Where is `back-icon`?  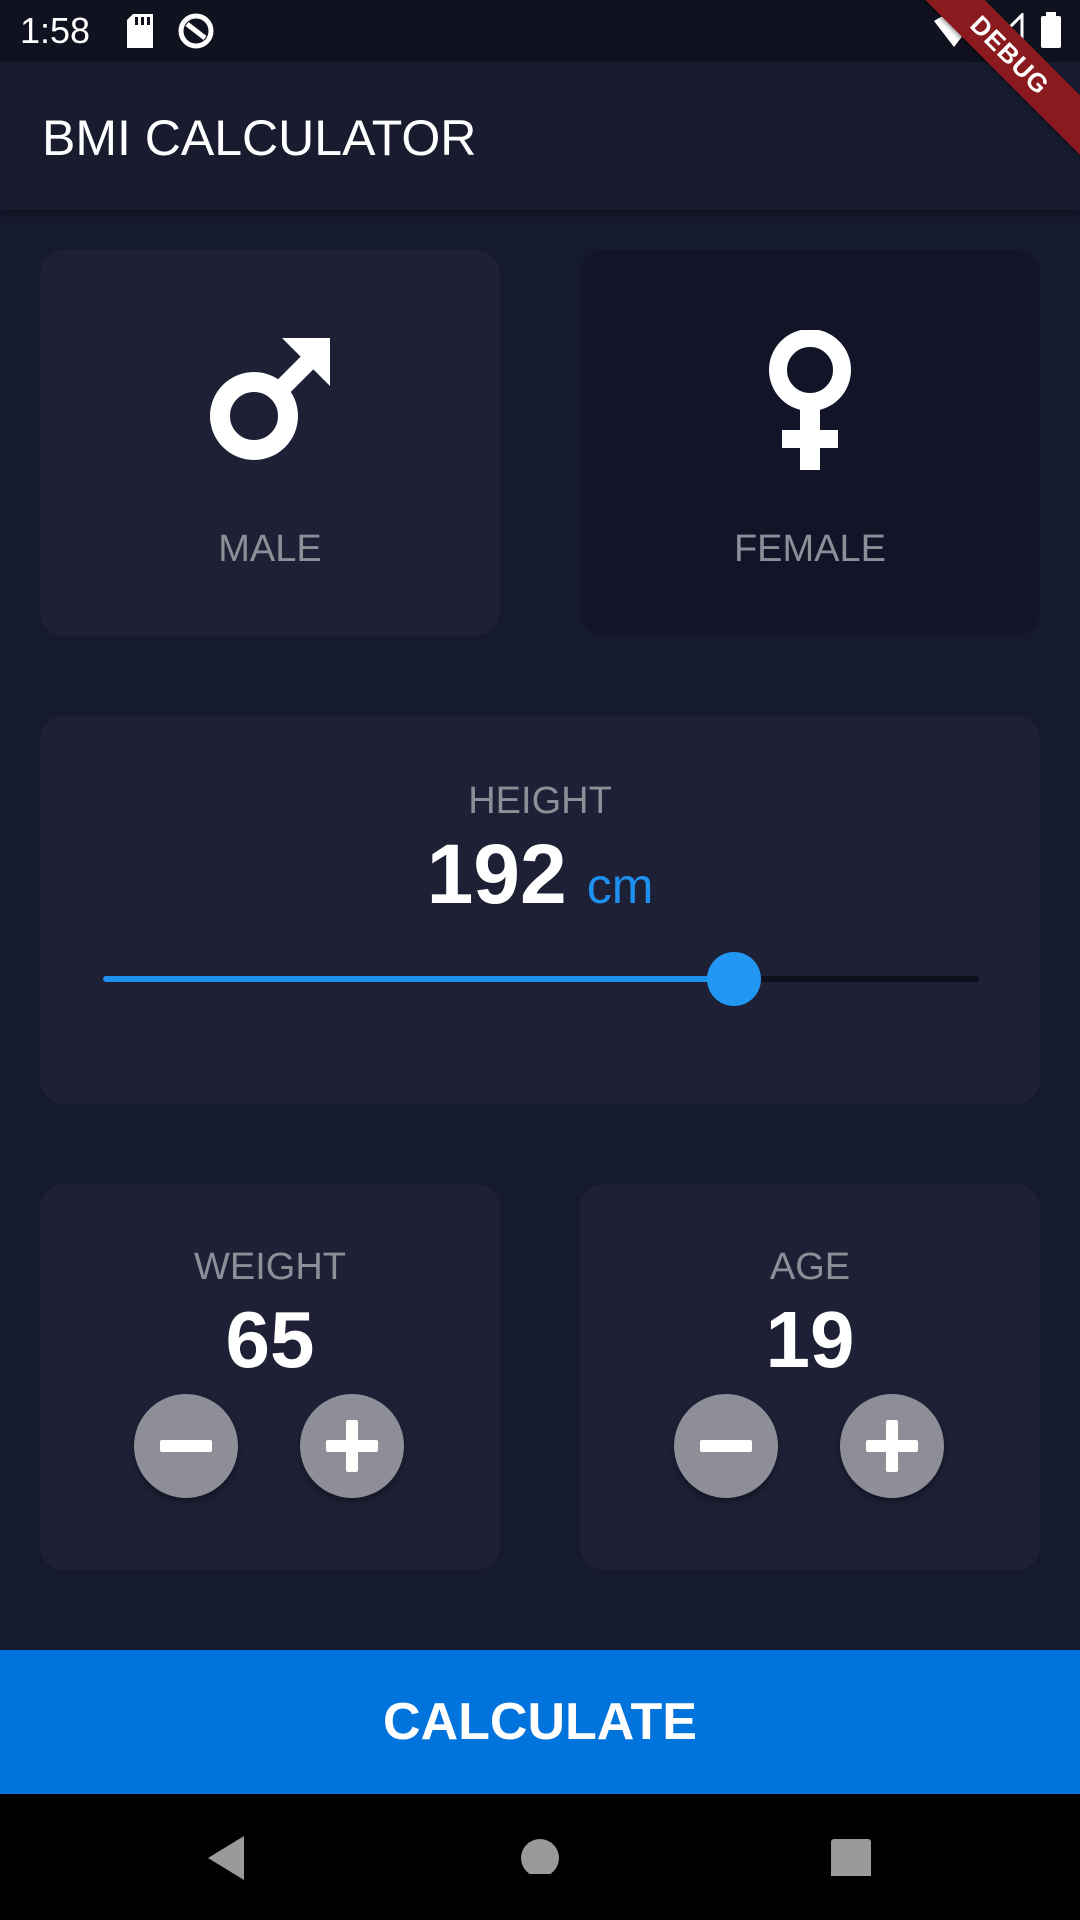 back-icon is located at coordinates (226, 1860).